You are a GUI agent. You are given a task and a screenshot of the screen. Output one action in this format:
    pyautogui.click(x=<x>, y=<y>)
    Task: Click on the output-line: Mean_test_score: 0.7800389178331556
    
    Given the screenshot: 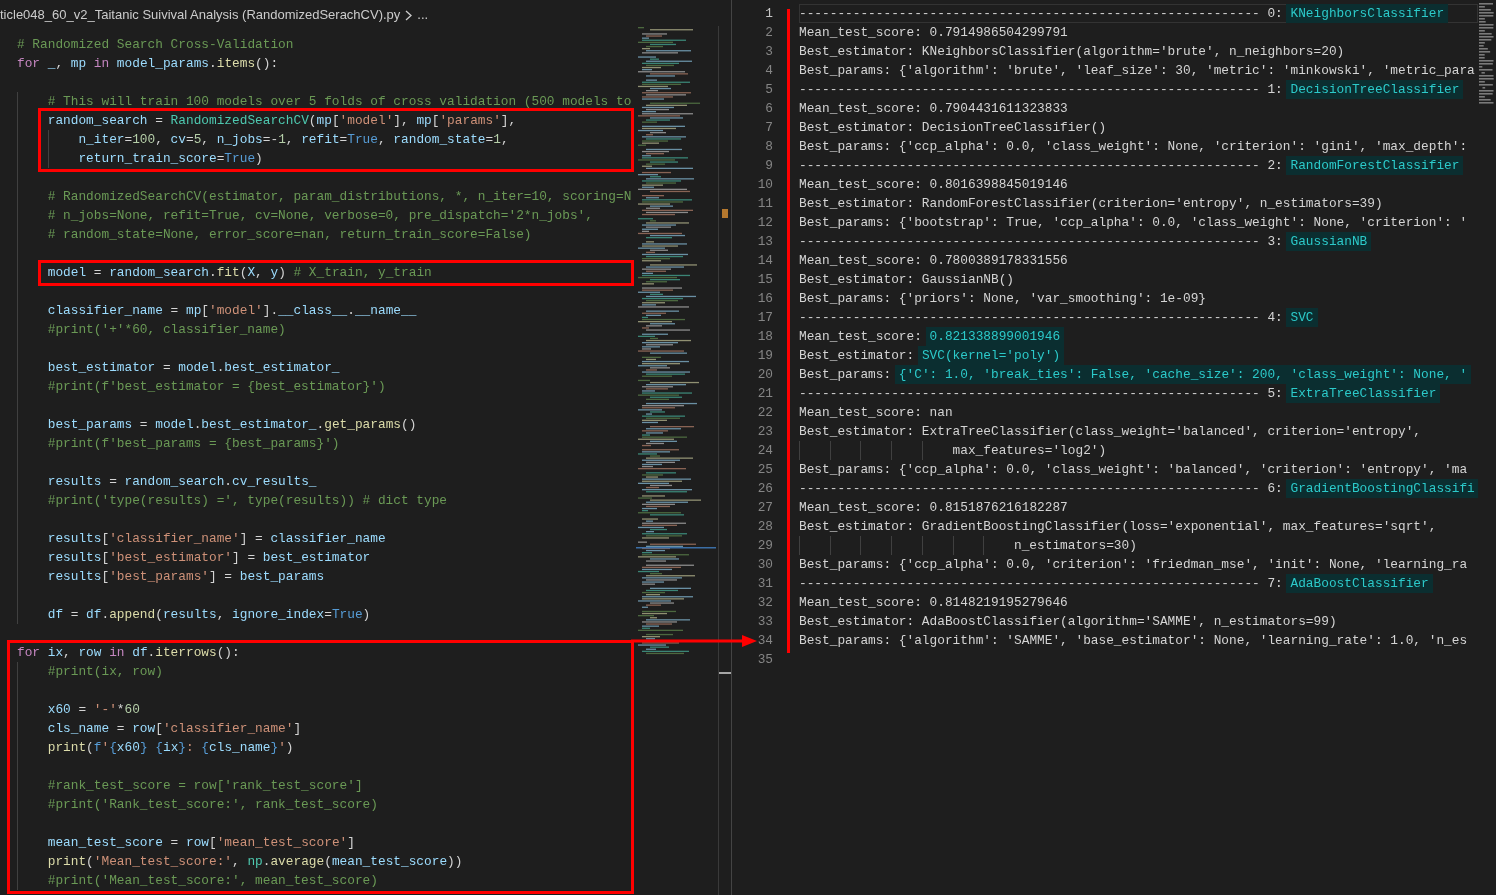 What is the action you would take?
    pyautogui.click(x=933, y=261)
    